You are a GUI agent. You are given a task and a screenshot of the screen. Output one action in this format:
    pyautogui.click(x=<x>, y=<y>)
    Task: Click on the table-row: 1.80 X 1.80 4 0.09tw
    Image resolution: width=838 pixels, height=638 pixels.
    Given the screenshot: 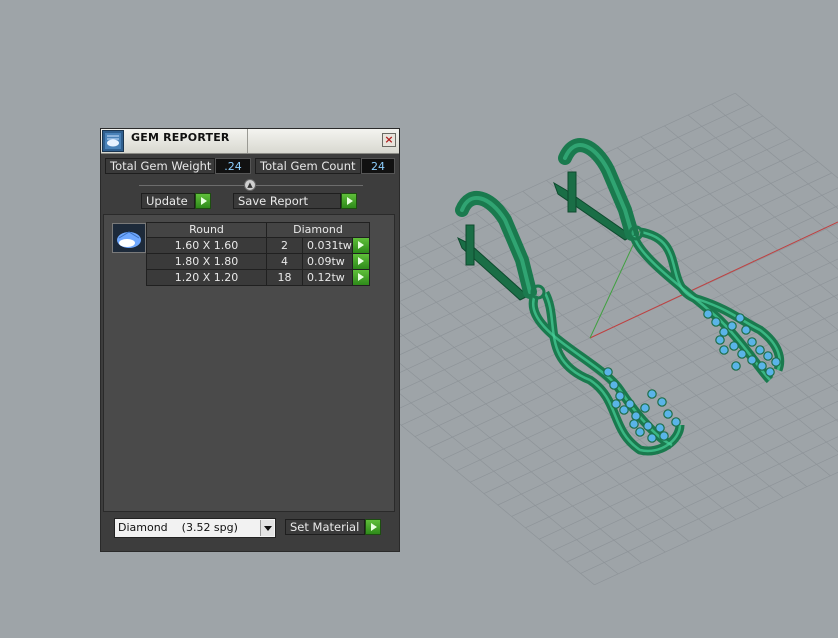 What is the action you would take?
    pyautogui.click(x=258, y=261)
    